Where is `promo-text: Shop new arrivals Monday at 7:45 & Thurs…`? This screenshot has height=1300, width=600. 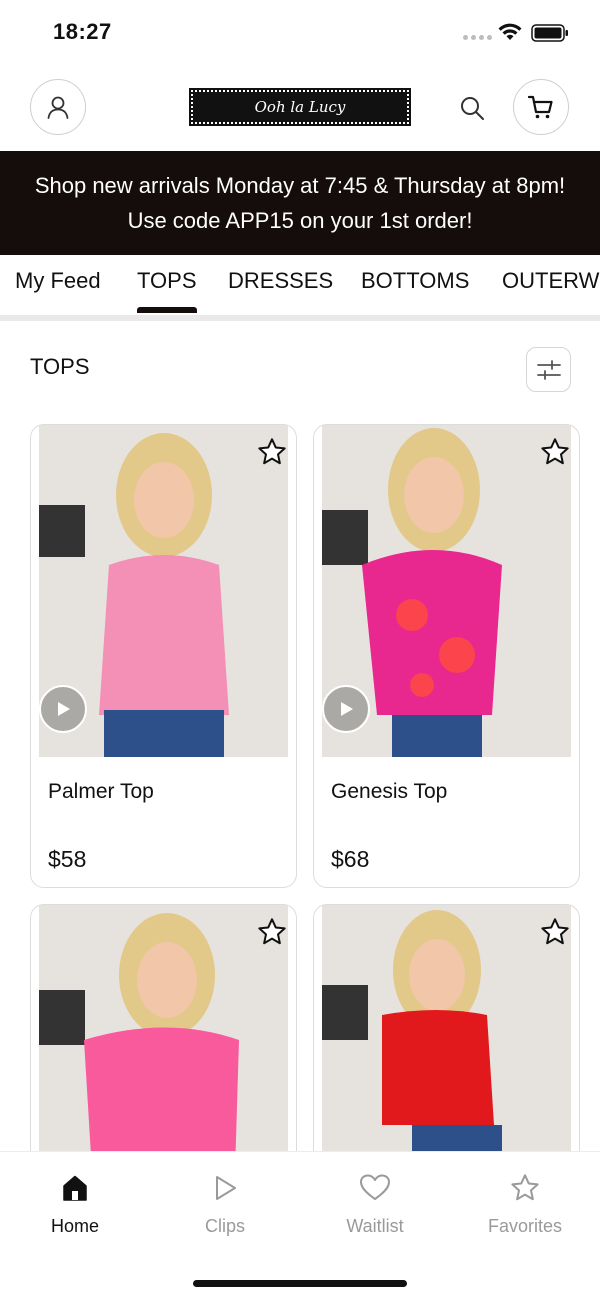 promo-text: Shop new arrivals Monday at 7:45 & Thurs… is located at coordinates (300, 203).